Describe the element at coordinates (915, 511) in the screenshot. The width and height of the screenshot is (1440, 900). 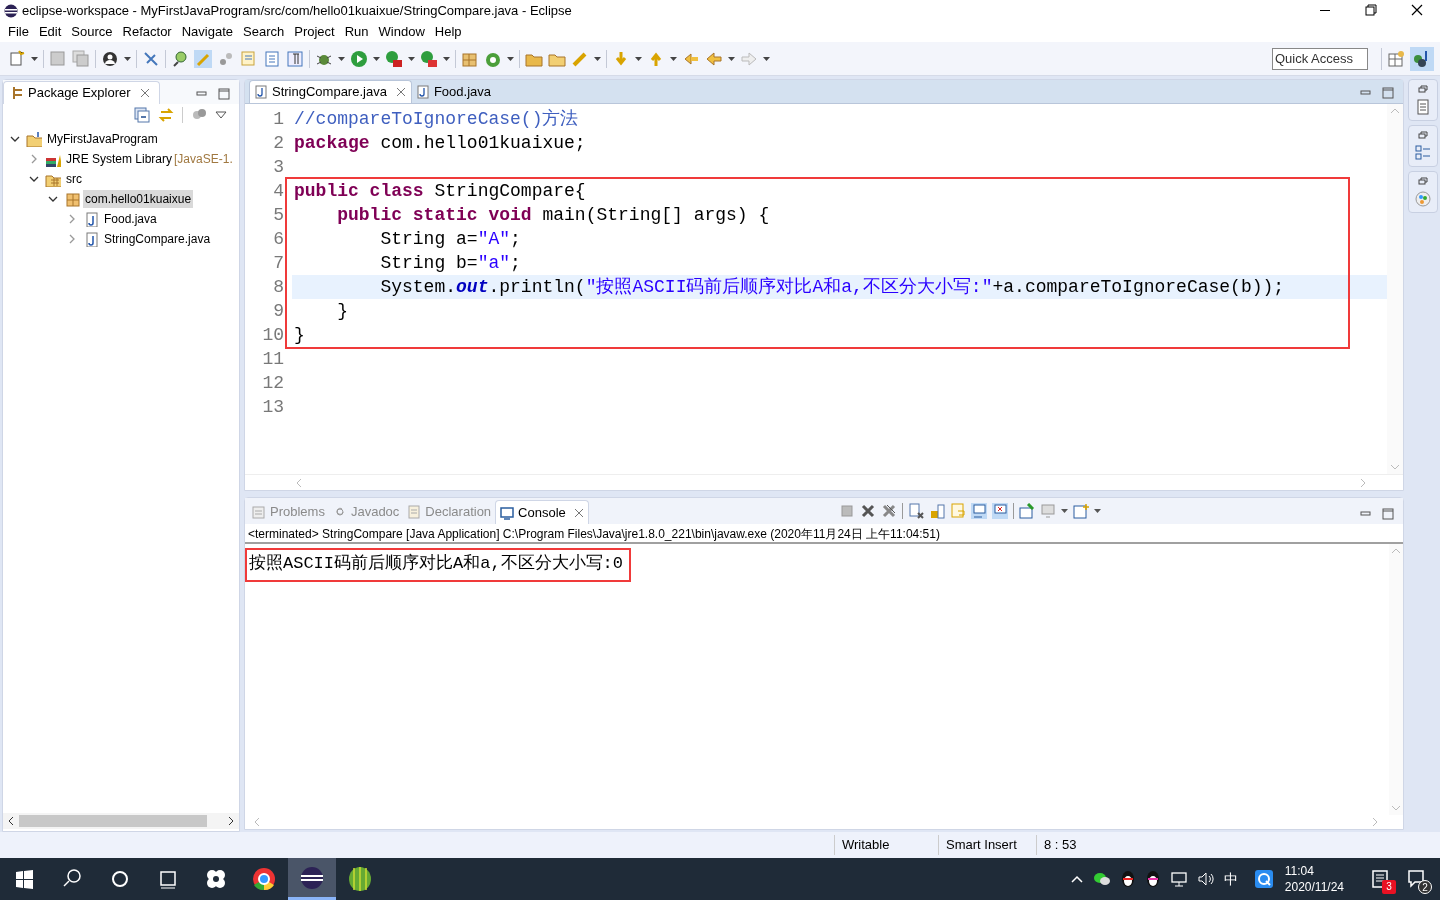
I see `clear-console-icon` at that location.